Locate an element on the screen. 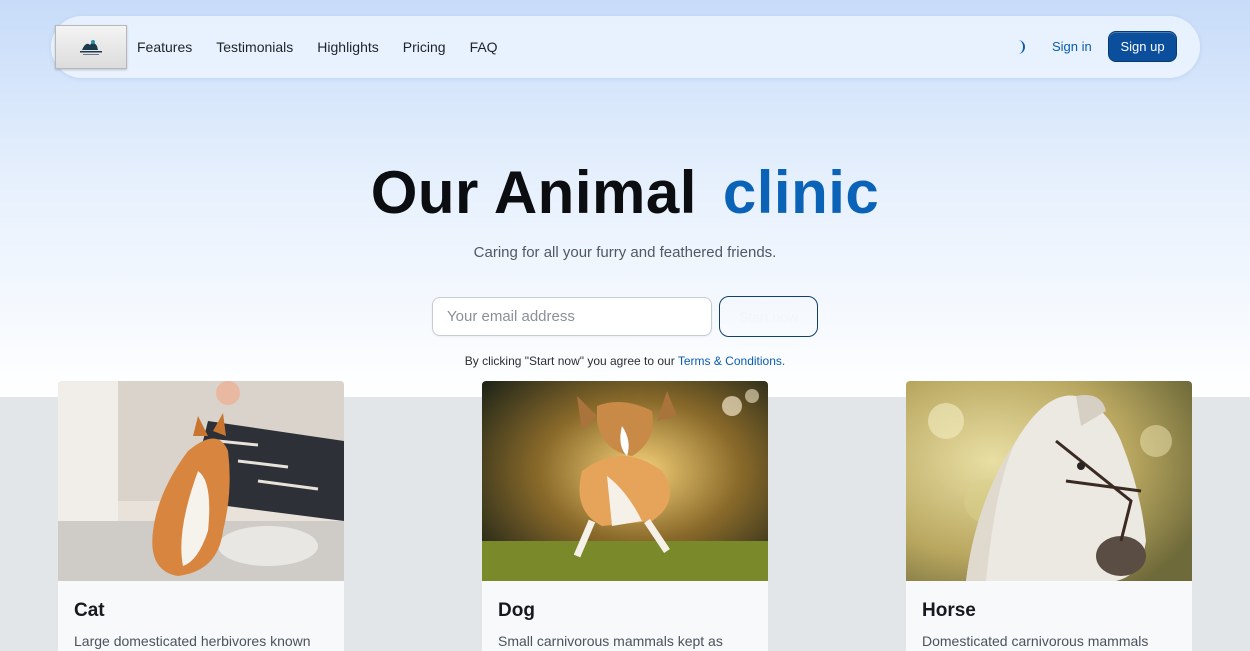 The image size is (1250, 651). email-input is located at coordinates (572, 316).